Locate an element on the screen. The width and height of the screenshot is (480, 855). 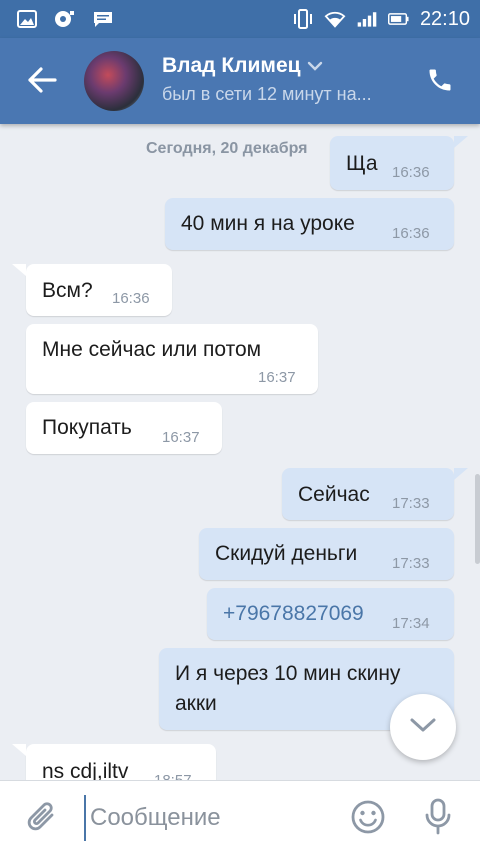
date-separator: Сегодня, 20 декабря is located at coordinates (227, 148).